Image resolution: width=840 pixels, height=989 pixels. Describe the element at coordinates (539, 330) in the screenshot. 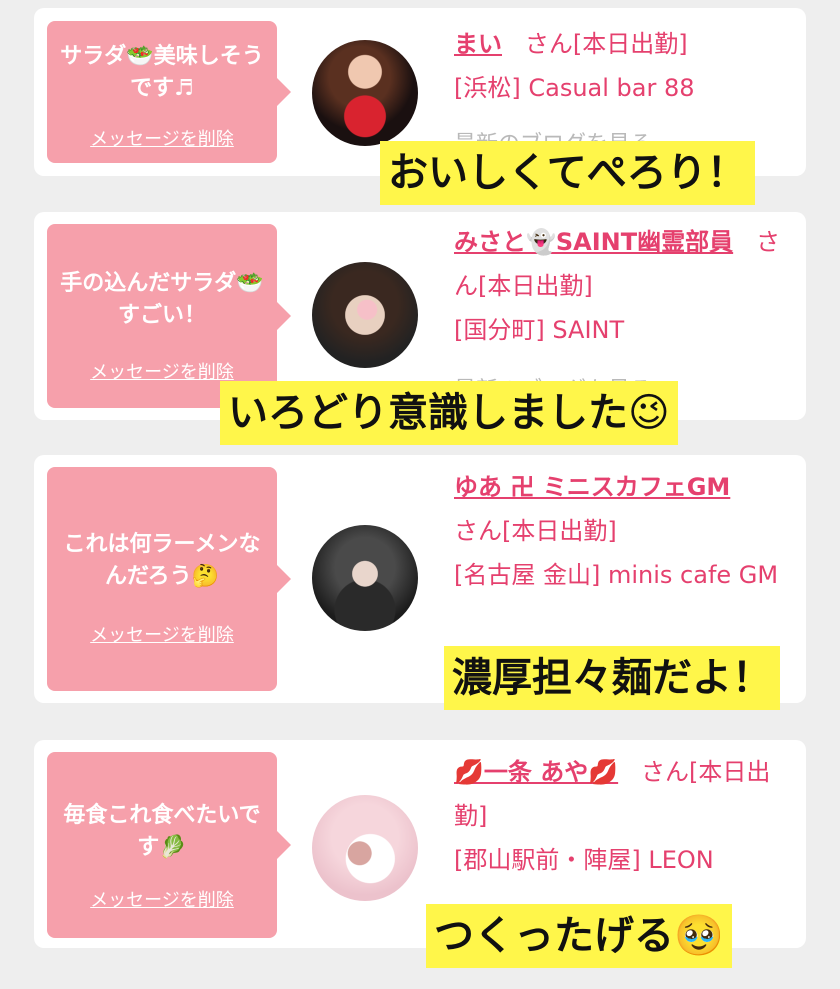

I see `shop-name: [国分町] SAINT` at that location.